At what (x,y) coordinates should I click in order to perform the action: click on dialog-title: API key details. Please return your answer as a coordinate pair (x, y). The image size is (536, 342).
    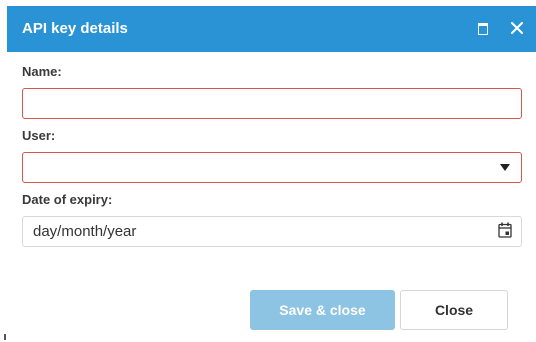
    Looking at the image, I should click on (75, 28).